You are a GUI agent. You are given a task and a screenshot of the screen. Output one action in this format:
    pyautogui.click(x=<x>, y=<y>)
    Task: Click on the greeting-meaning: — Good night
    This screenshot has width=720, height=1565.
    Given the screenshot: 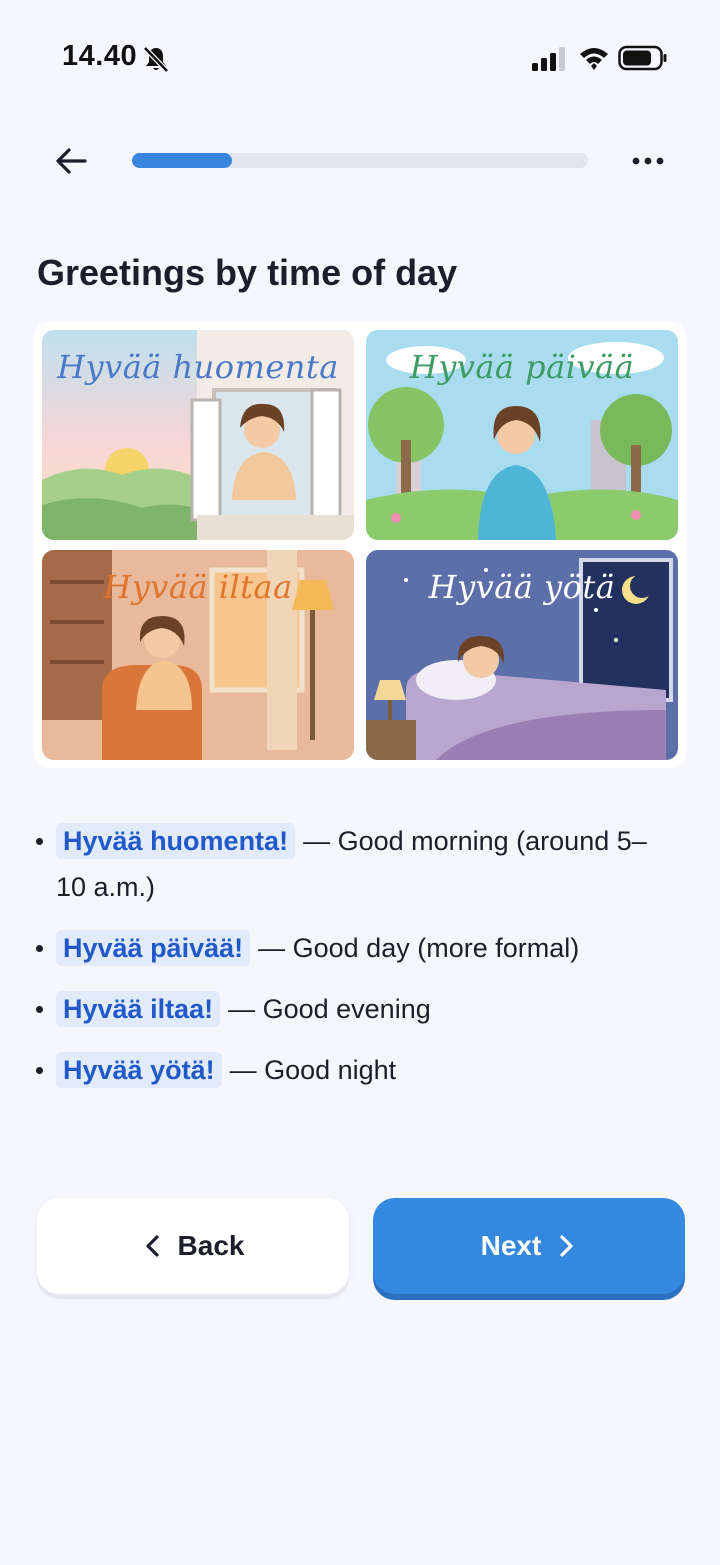 What is the action you would take?
    pyautogui.click(x=313, y=1070)
    